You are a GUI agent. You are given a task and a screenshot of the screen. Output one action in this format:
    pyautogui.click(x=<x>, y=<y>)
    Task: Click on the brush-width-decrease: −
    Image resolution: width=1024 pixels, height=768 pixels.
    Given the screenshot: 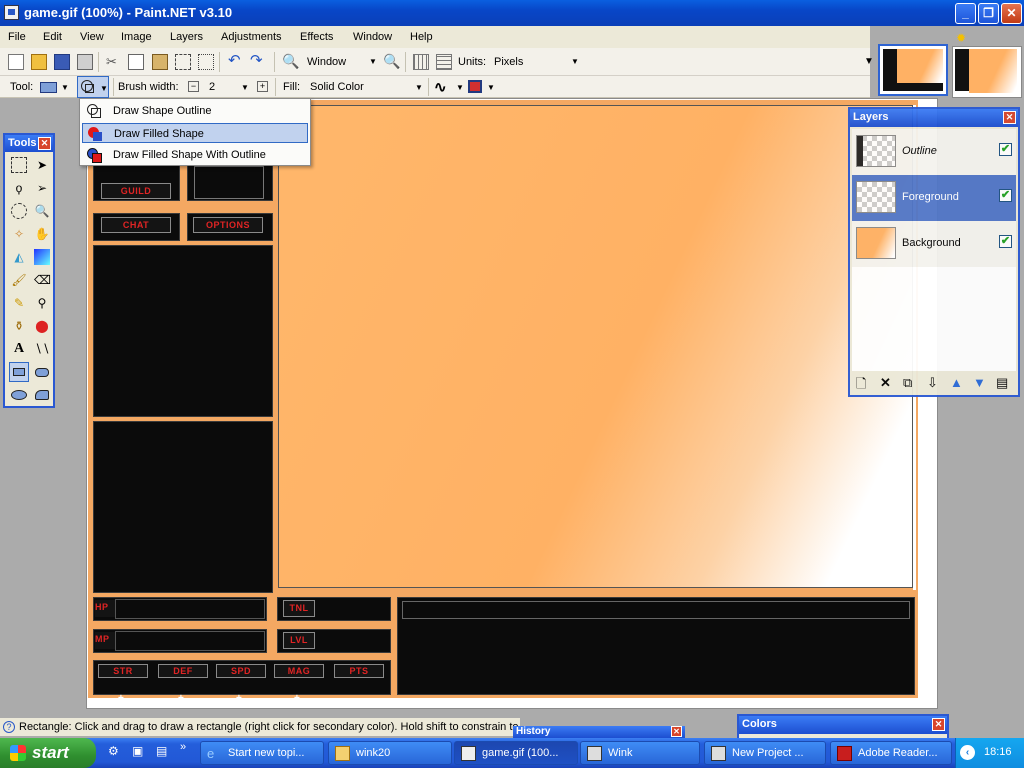 What is the action you would take?
    pyautogui.click(x=193, y=86)
    